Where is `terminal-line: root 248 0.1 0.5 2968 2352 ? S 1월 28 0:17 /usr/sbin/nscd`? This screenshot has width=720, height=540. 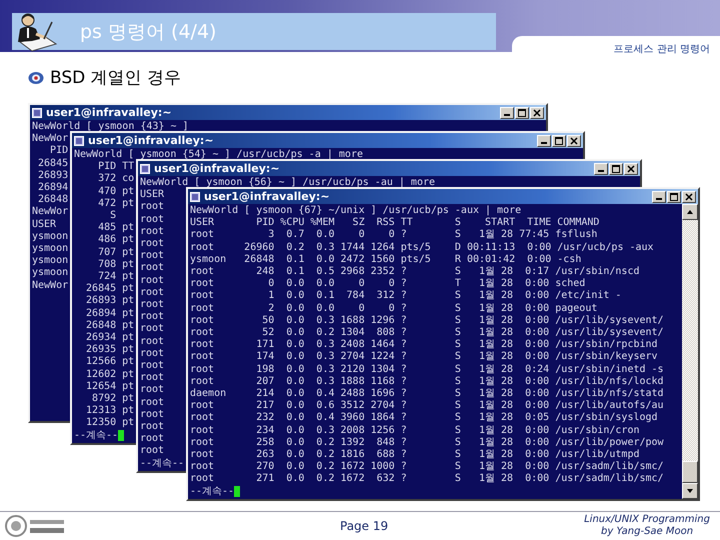 terminal-line: root 248 0.1 0.5 2968 2352 ? S 1월 28 0:17 /usr/sbin/nscd is located at coordinates (415, 272).